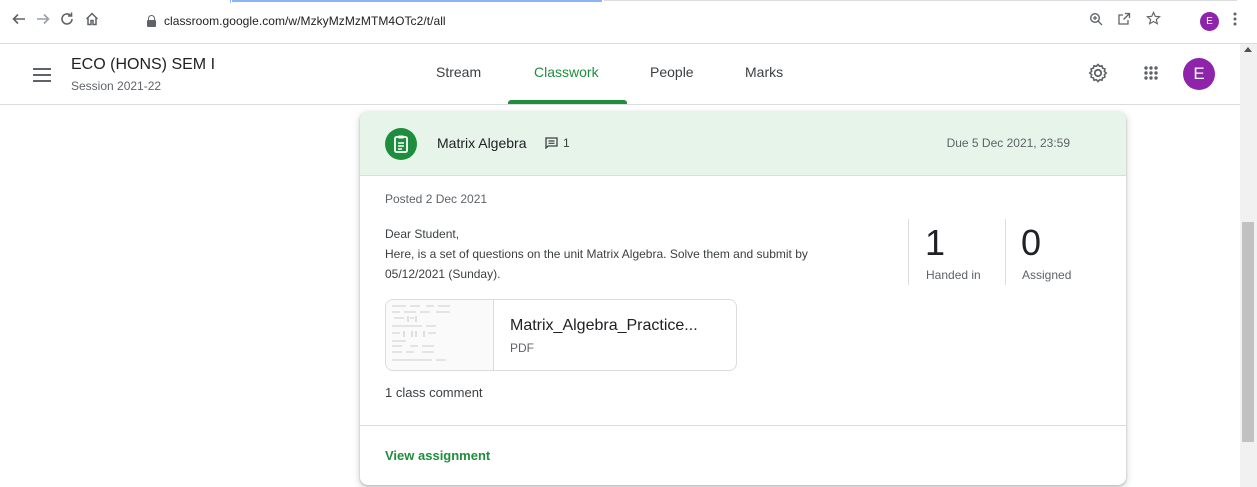  Describe the element at coordinates (116, 86) in the screenshot. I see `class-subtitle: Session 2021-22` at that location.